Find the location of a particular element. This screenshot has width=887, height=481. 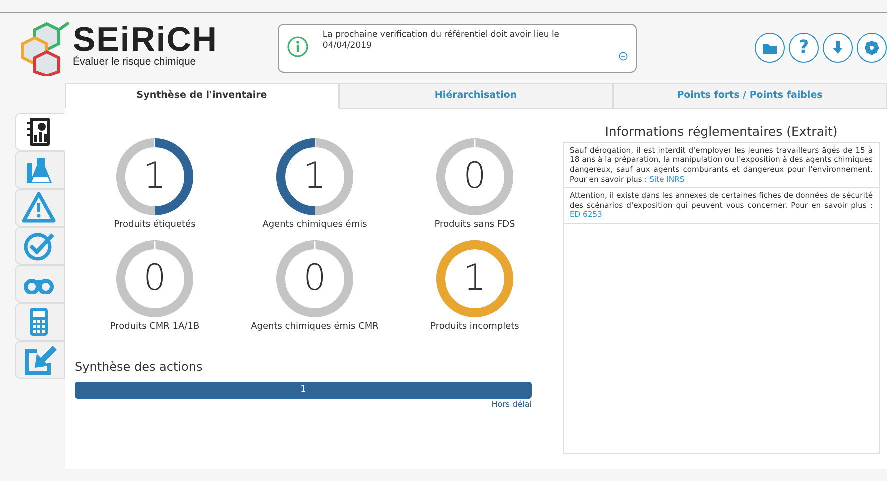

settings-button is located at coordinates (872, 48).